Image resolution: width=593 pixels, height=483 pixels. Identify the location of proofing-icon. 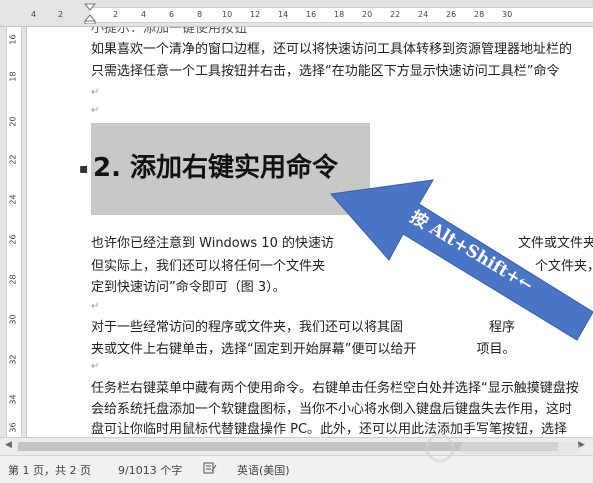
(210, 469).